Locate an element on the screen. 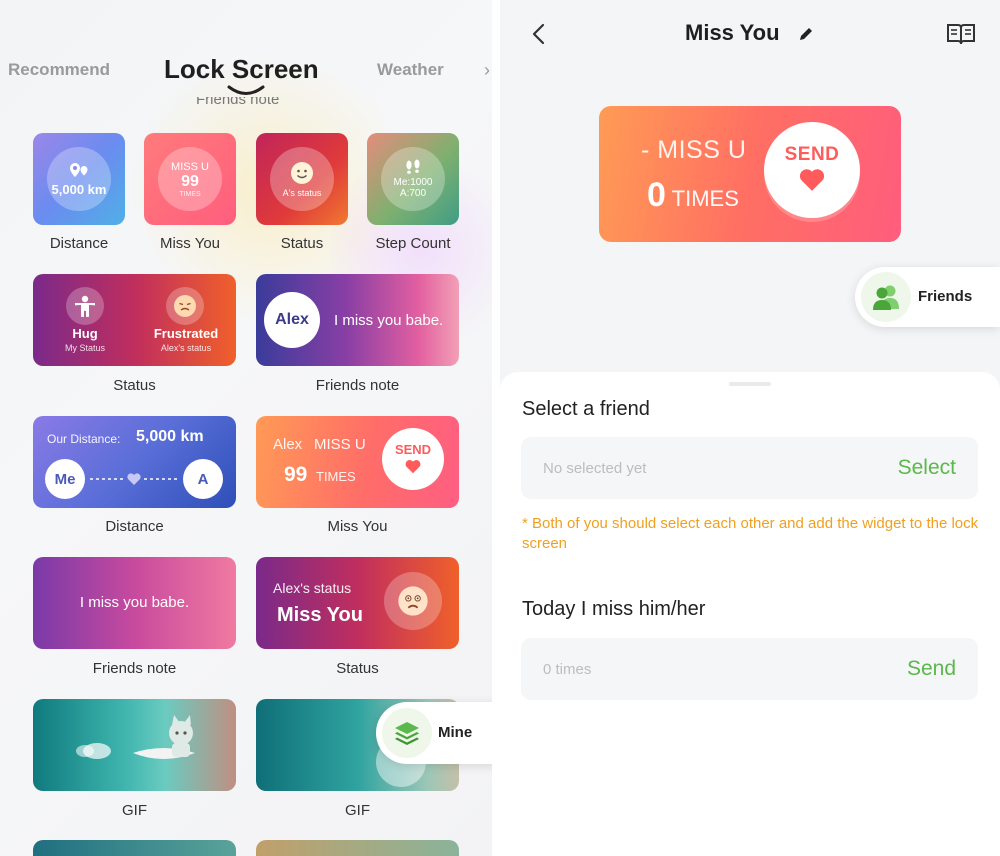 The image size is (1000, 856). hug-avatar is located at coordinates (85, 306).